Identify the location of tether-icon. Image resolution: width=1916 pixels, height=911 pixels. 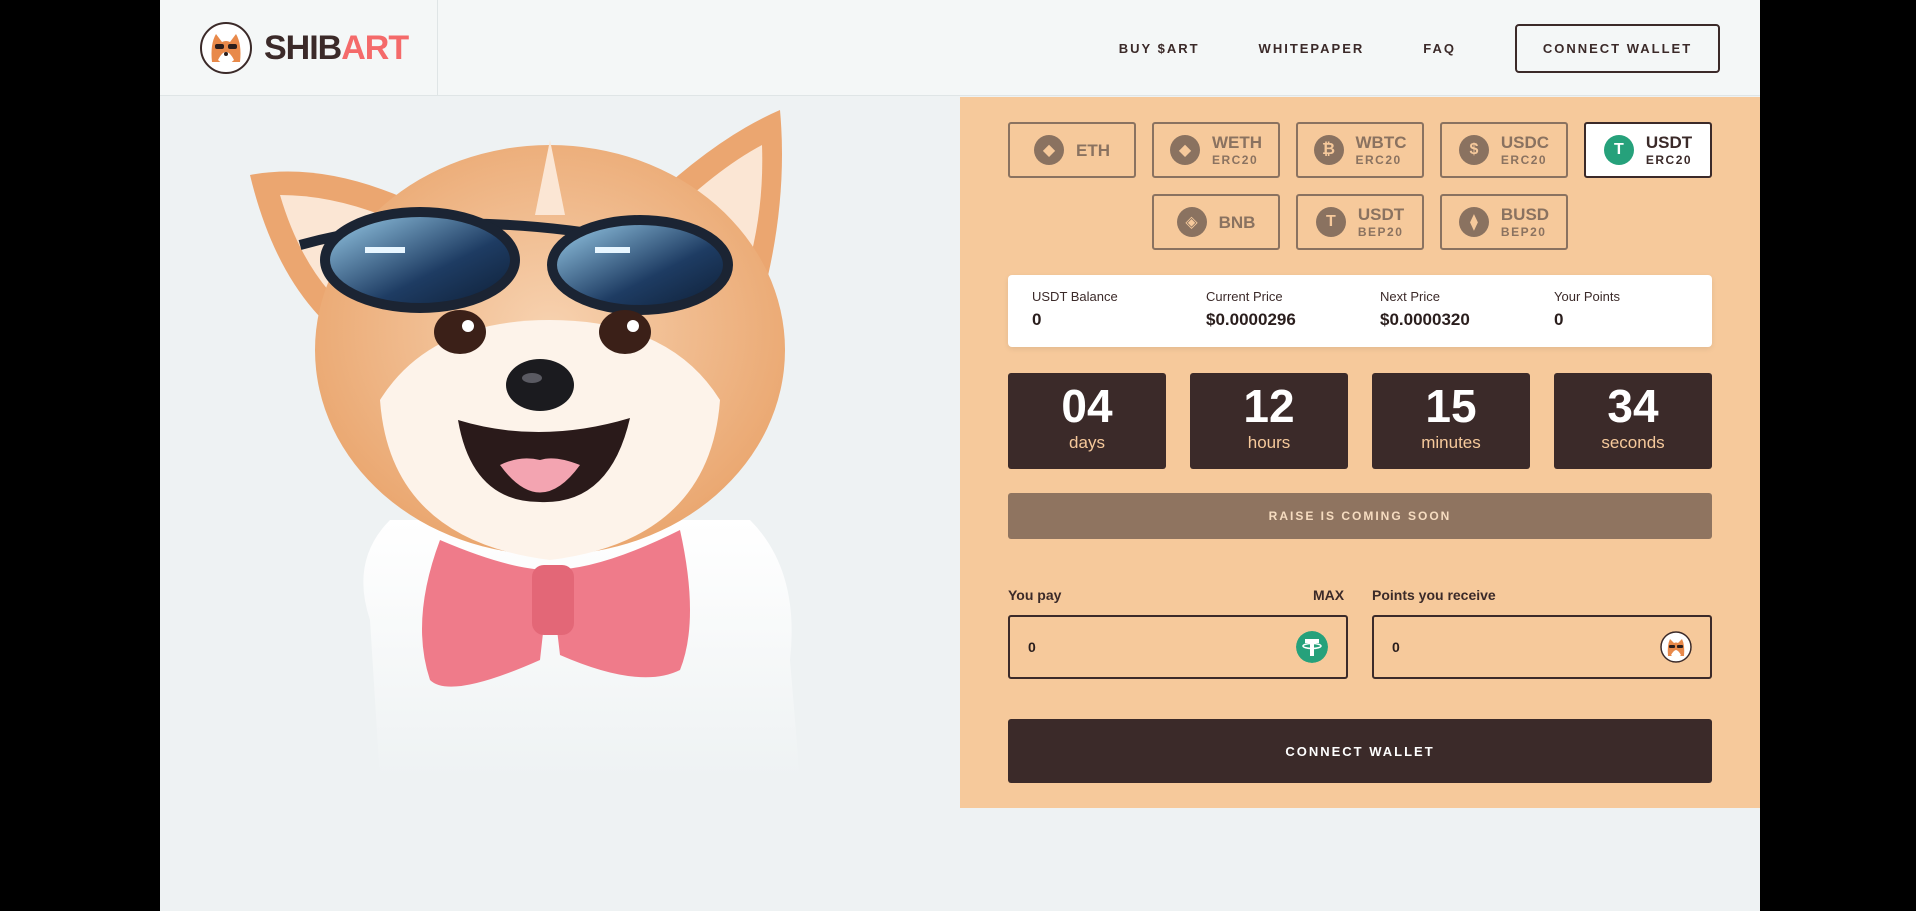
(1312, 647).